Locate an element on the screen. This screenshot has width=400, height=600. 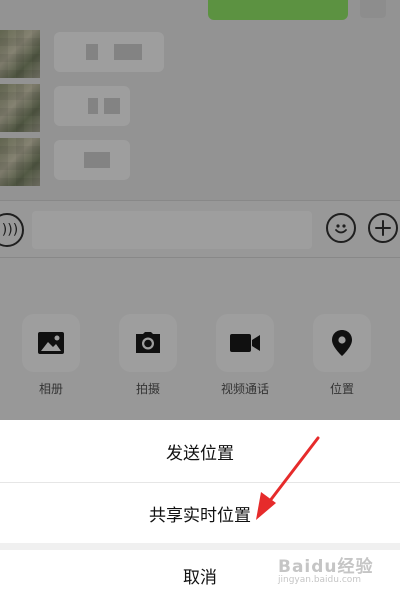
send-location-button: 发送位置 is located at coordinates (200, 451).